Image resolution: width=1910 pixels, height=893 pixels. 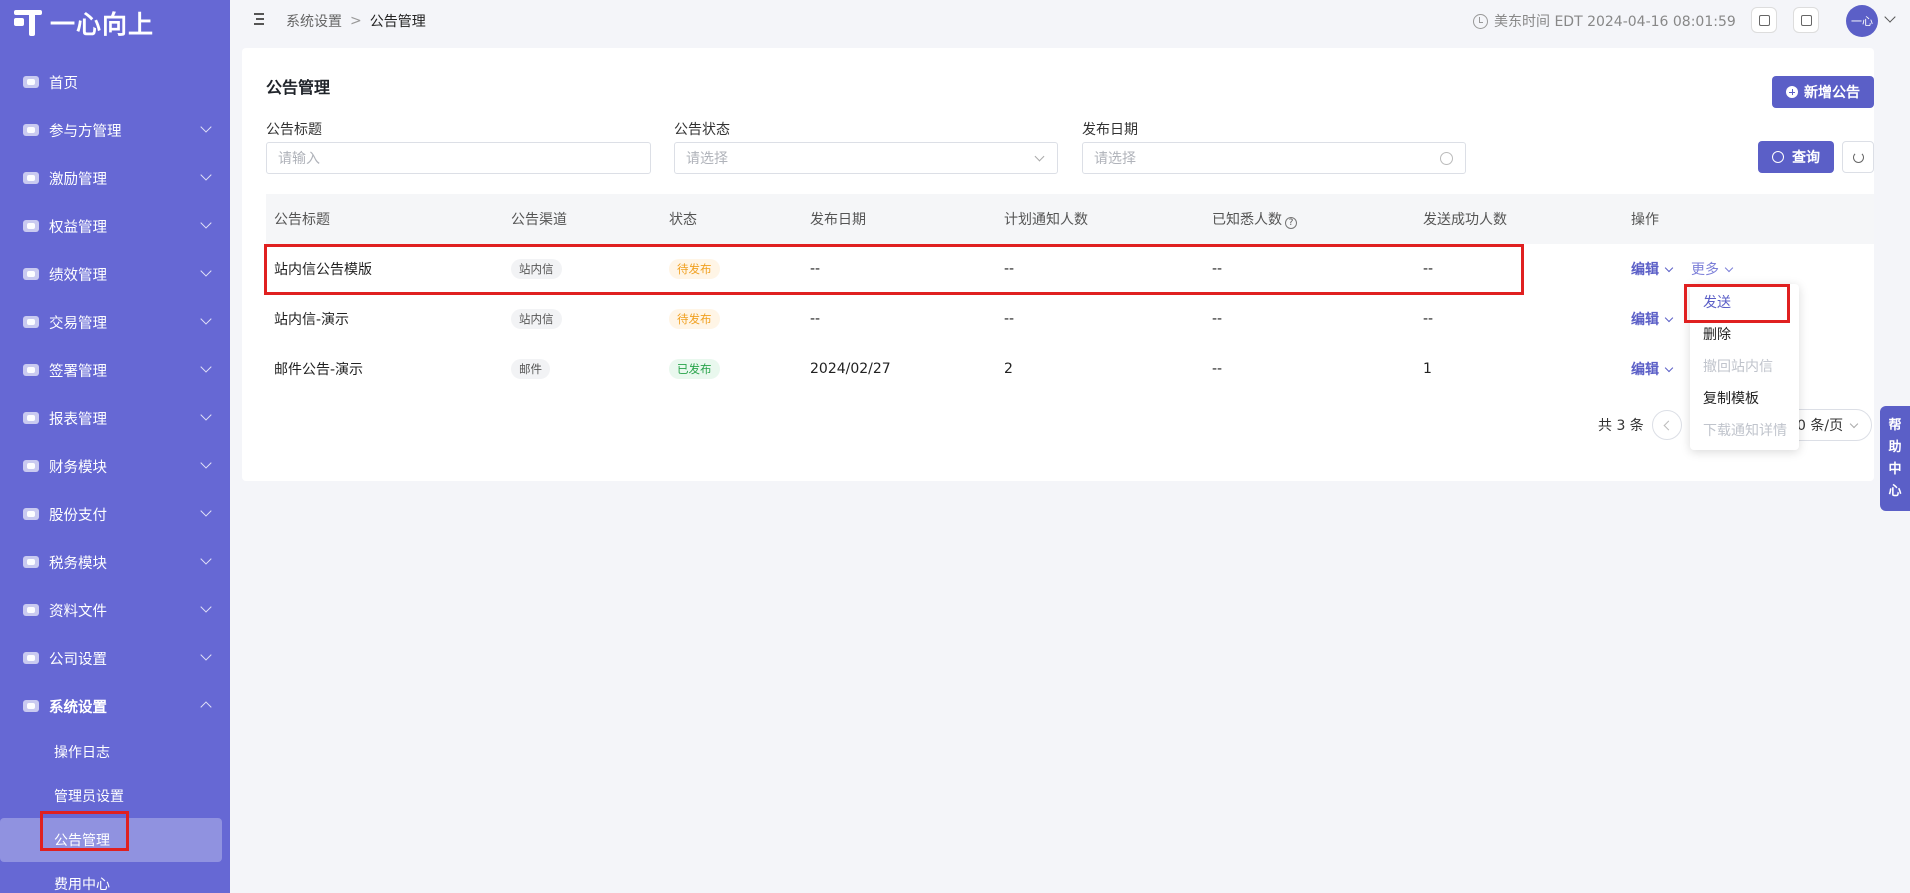 What do you see at coordinates (1621, 426) in the screenshot?
I see `pagination-total: 共 3 条` at bounding box center [1621, 426].